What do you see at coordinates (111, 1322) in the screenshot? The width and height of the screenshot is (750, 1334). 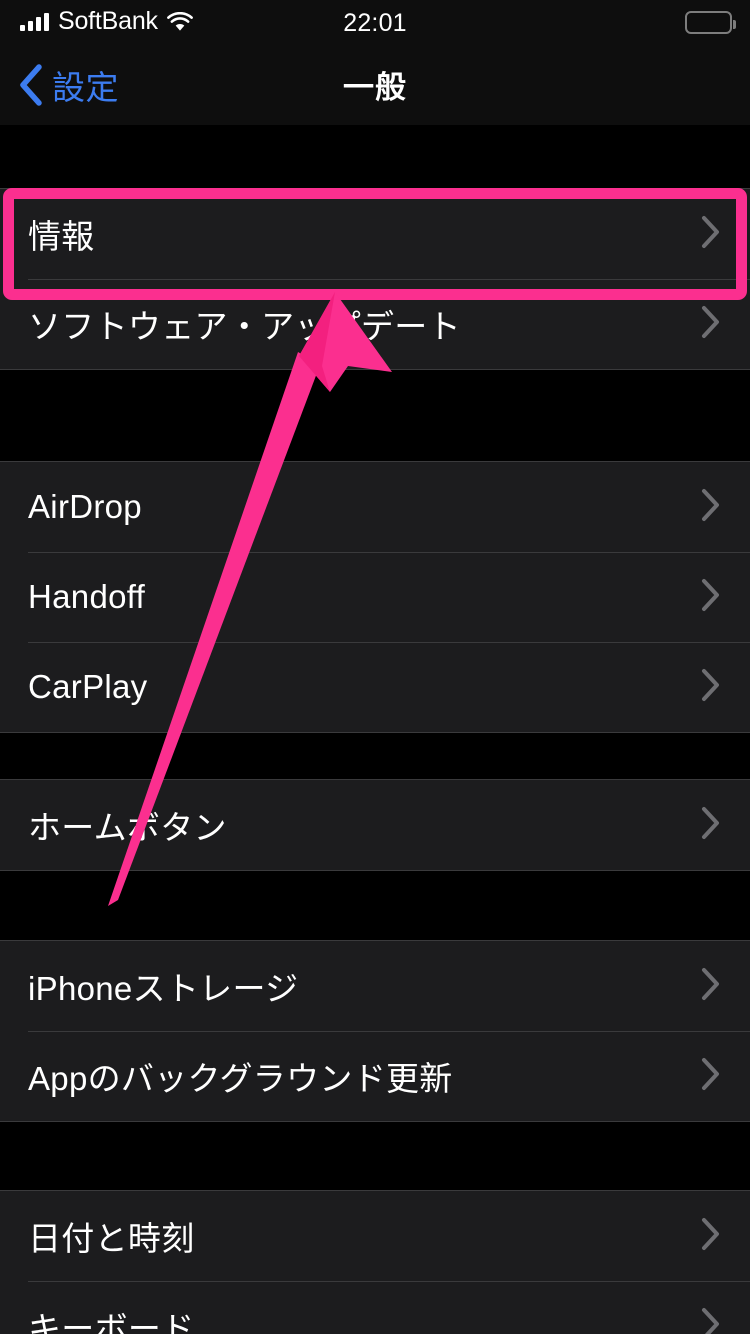 I see `list-item-label: キーボード` at bounding box center [111, 1322].